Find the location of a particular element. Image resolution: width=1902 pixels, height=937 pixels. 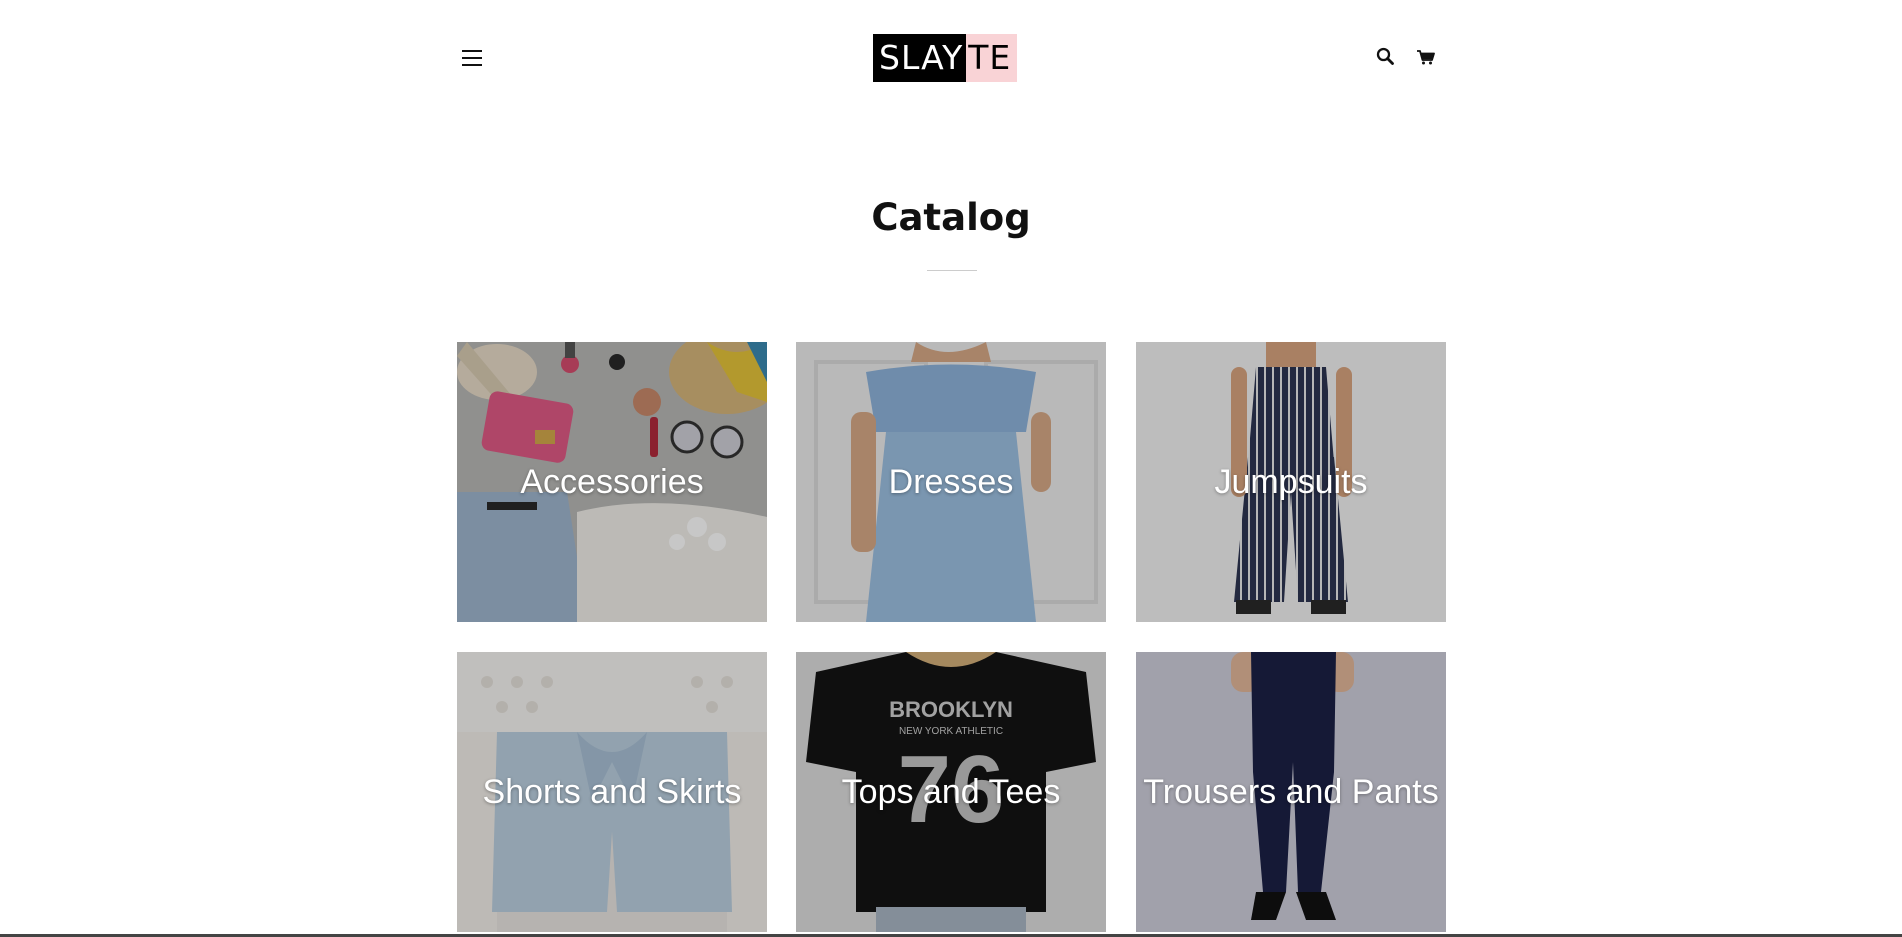

logo-part-1: SLAY is located at coordinates (920, 58).